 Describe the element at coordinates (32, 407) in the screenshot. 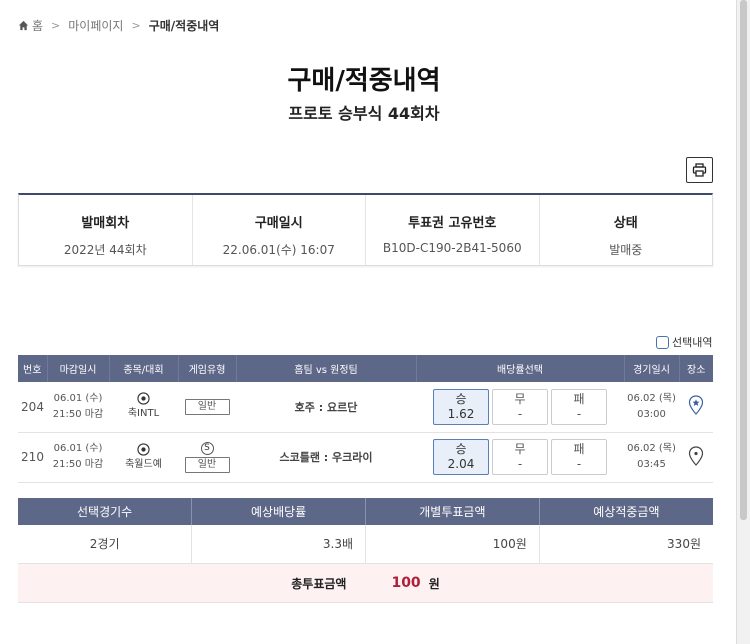

I see `game-number: 204` at that location.